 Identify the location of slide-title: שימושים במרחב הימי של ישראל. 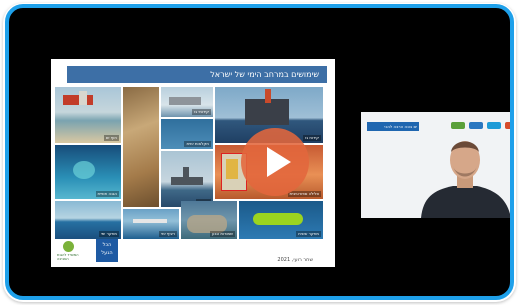
(197, 74).